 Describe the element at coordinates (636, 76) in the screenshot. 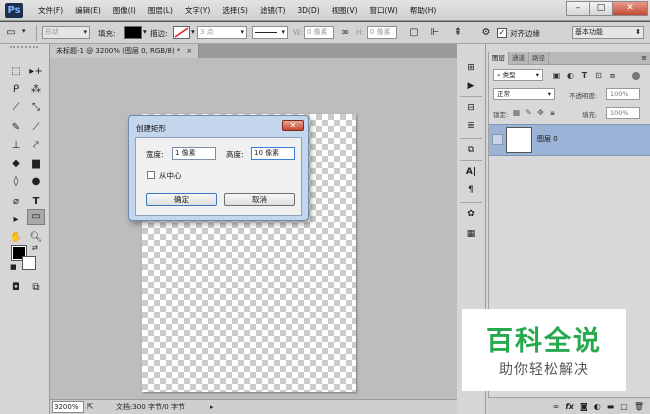

I see `filter-toggle-icon` at that location.